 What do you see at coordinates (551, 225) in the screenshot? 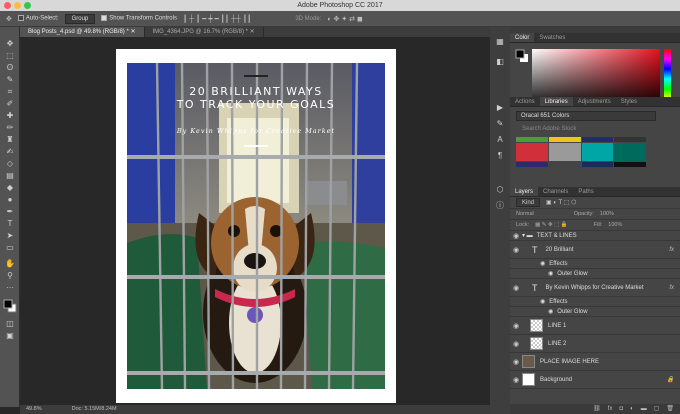
I see `lock-icons: ▦ ✎ ✥ ⬚ 🔒` at bounding box center [551, 225].